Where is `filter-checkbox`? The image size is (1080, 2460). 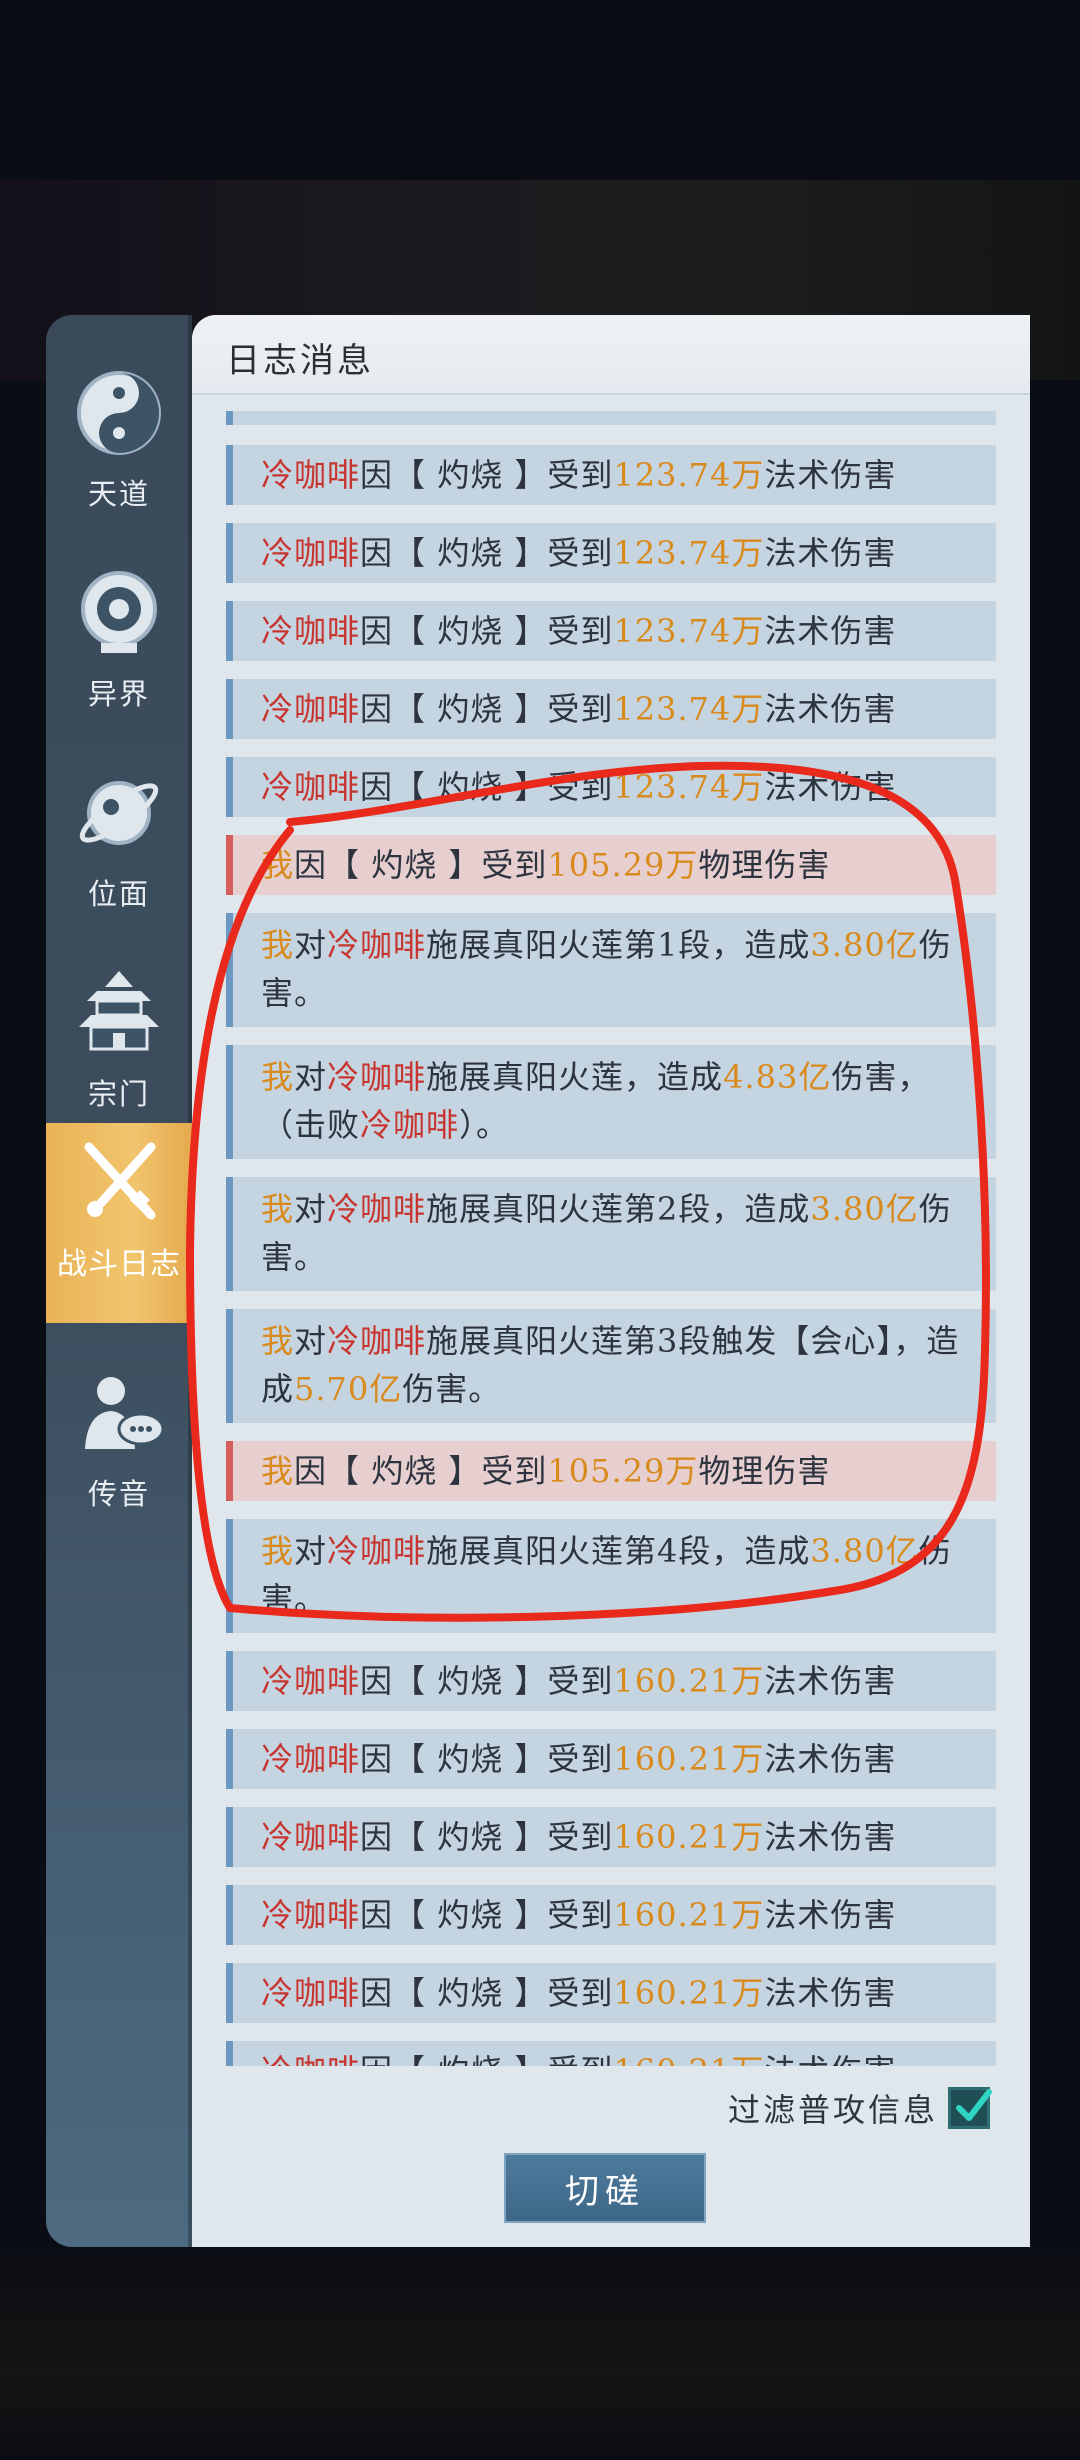
filter-checkbox is located at coordinates (970, 2108).